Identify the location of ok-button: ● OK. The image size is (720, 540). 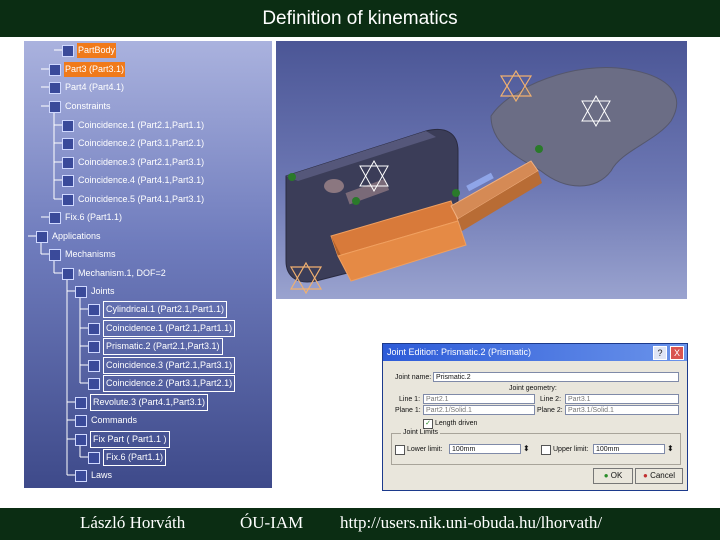
(613, 476).